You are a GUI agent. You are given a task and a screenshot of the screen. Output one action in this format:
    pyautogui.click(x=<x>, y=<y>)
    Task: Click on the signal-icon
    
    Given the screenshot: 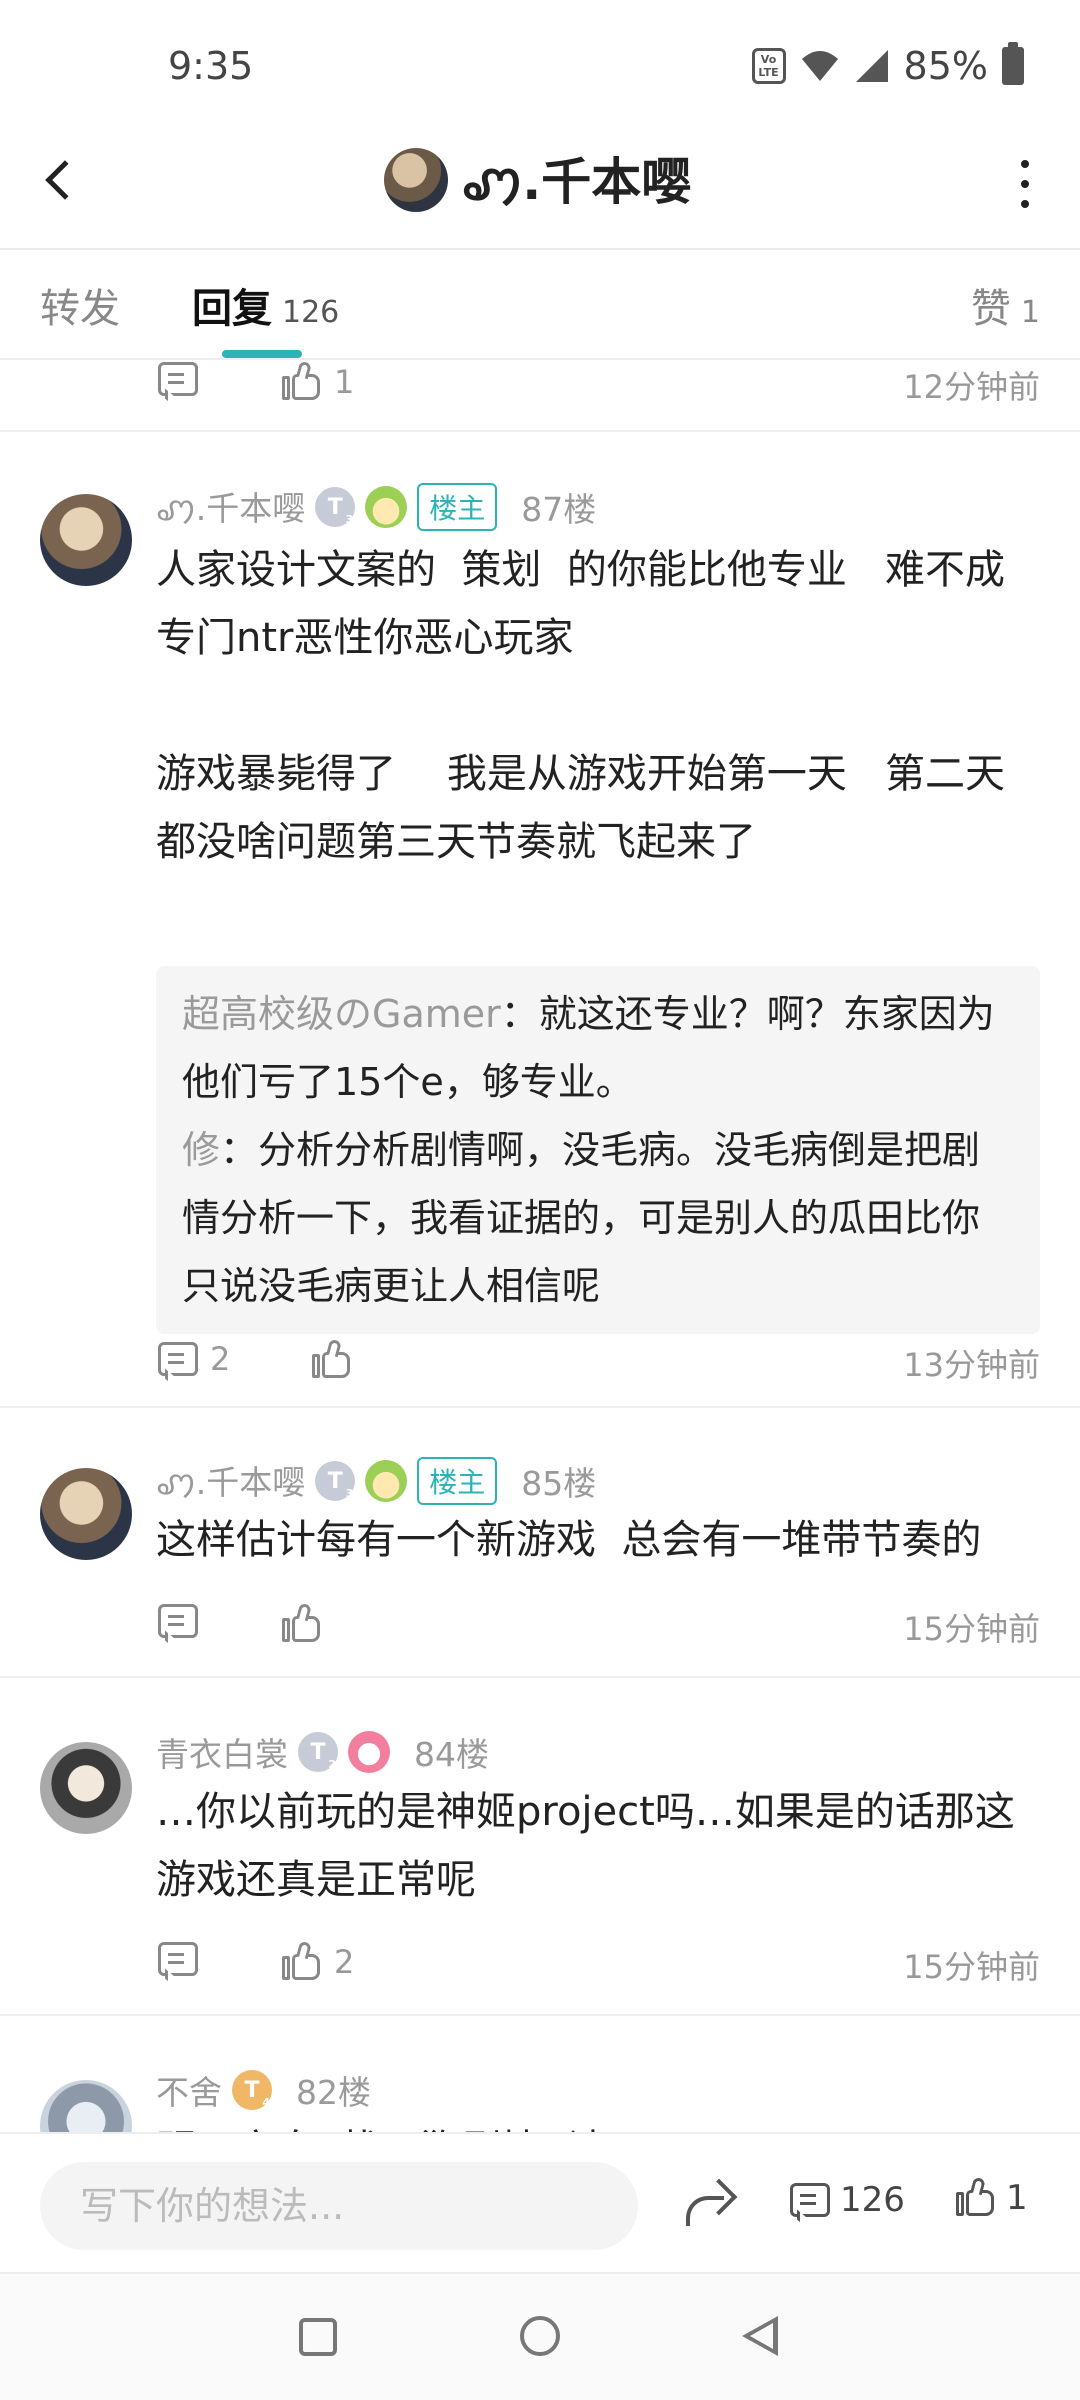 What is the action you would take?
    pyautogui.click(x=871, y=66)
    